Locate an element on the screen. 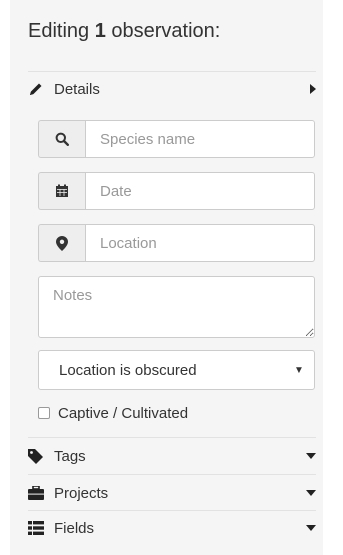 The height and width of the screenshot is (555, 343). location-input-group is located at coordinates (176, 243).